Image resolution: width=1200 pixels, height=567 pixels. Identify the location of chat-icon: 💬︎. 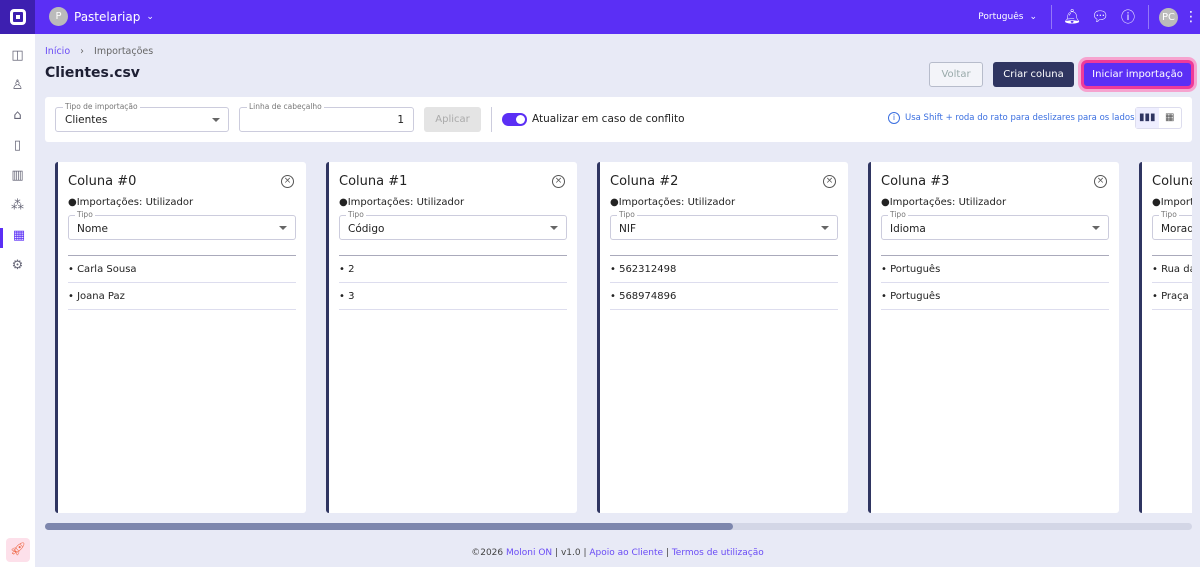
(1100, 17).